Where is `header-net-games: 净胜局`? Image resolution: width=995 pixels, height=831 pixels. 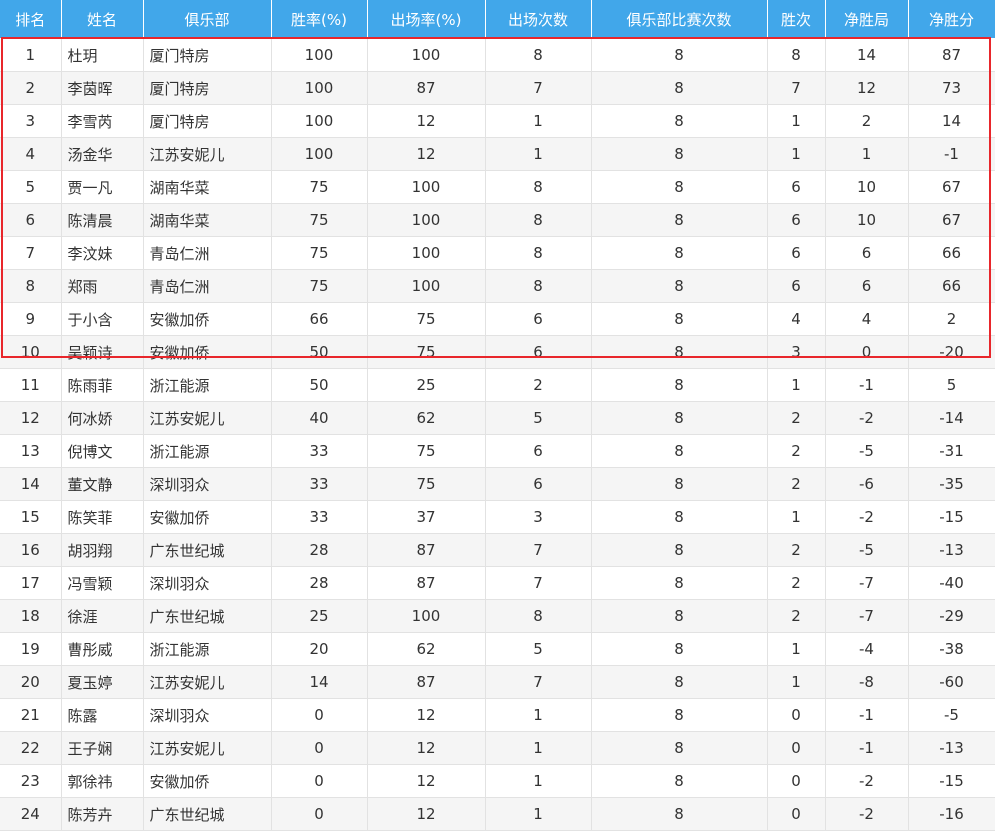 header-net-games: 净胜局 is located at coordinates (867, 19).